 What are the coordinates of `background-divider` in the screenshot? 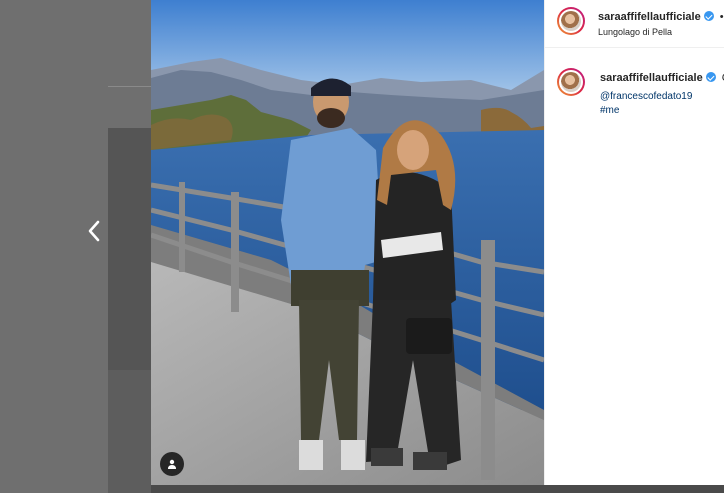 It's located at (129, 86).